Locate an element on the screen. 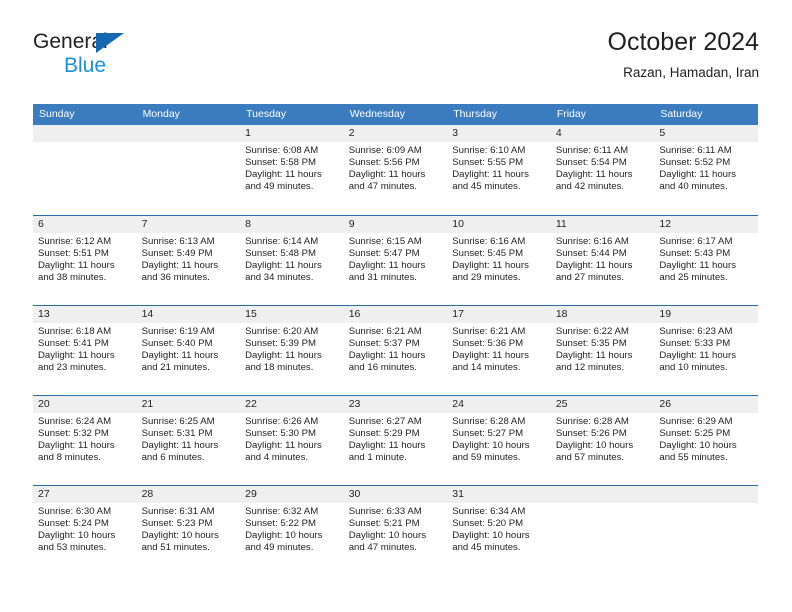  sunset-time: Sunset: 5:44 PM is located at coordinates (591, 254).